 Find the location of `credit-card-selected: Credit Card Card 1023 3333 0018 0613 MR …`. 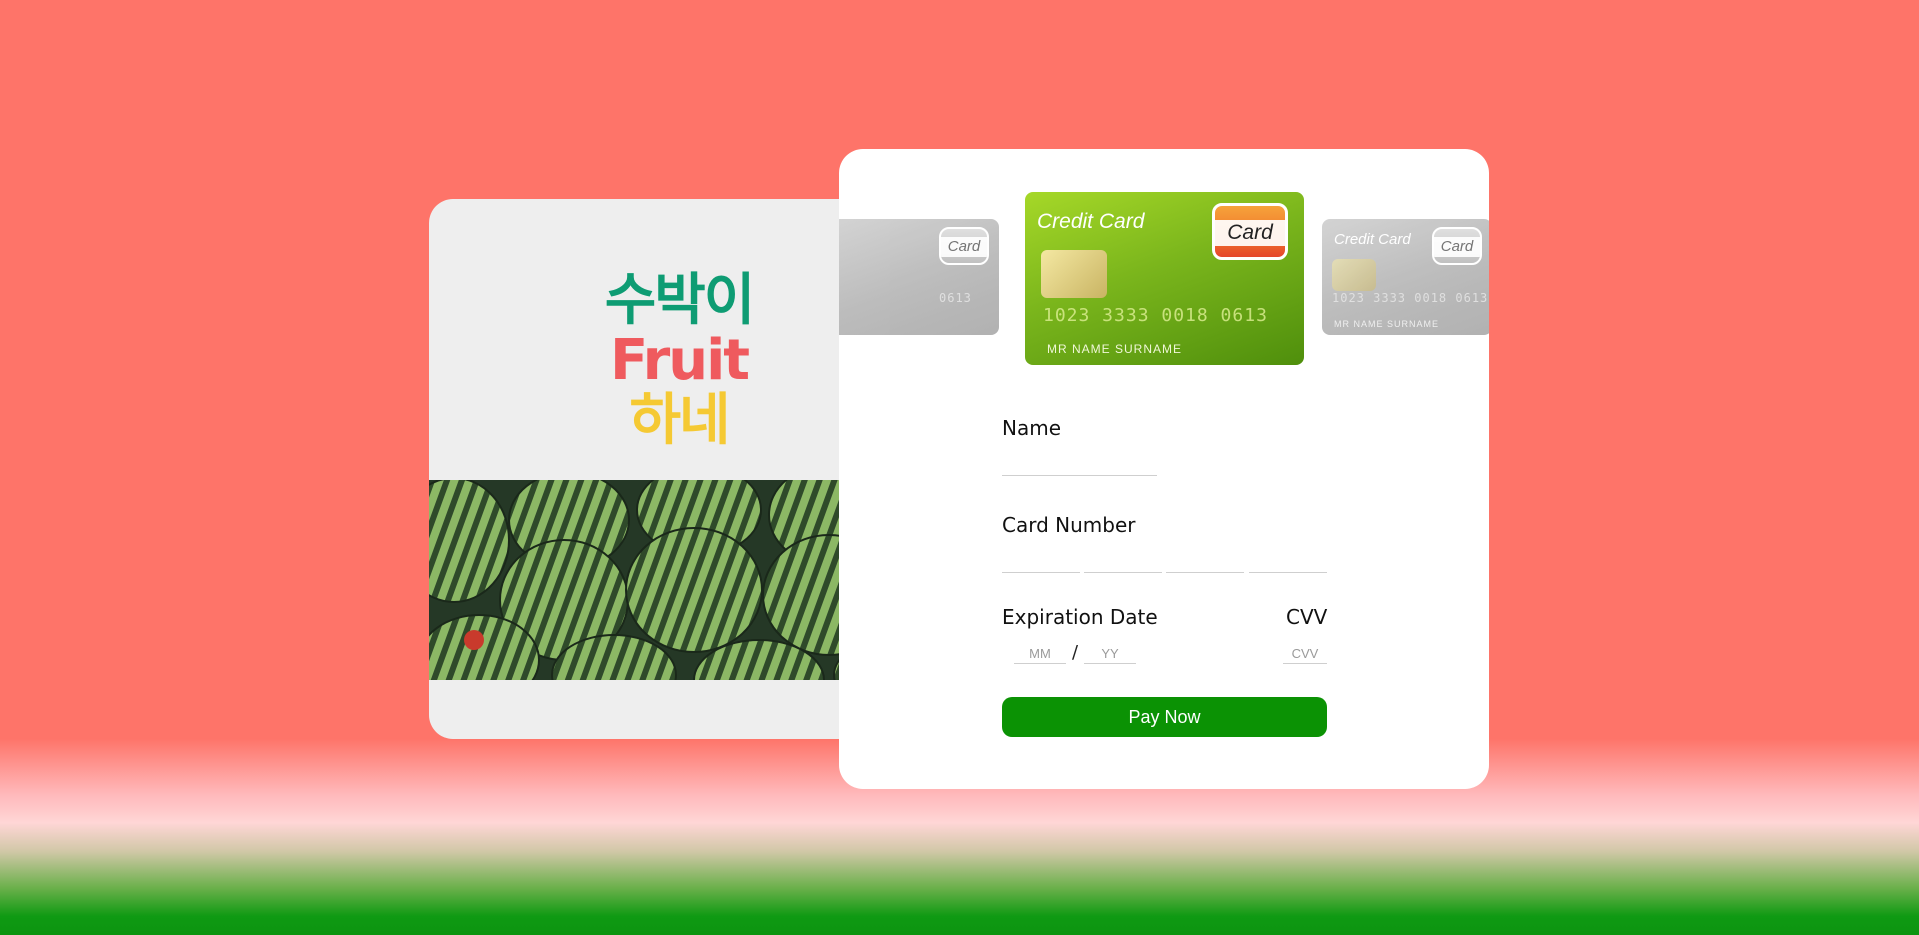

credit-card-selected: Credit Card Card 1023 3333 0018 0613 MR … is located at coordinates (1164, 278).